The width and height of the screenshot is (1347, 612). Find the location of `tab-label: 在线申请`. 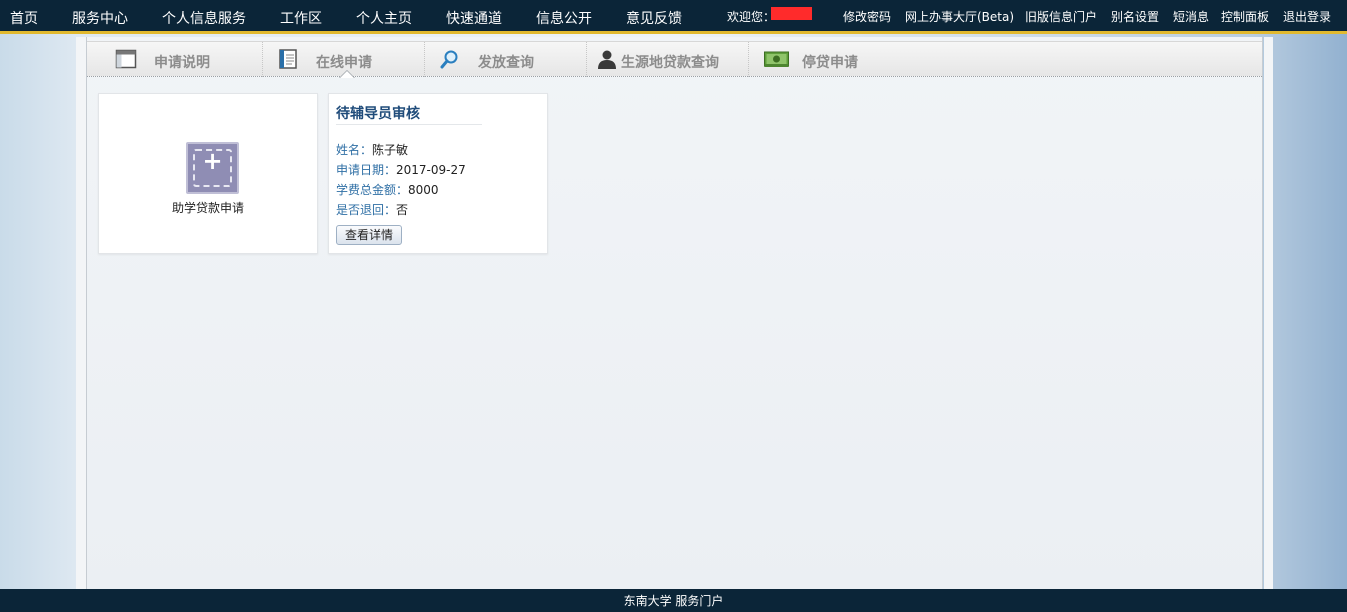

tab-label: 在线申请 is located at coordinates (344, 63).